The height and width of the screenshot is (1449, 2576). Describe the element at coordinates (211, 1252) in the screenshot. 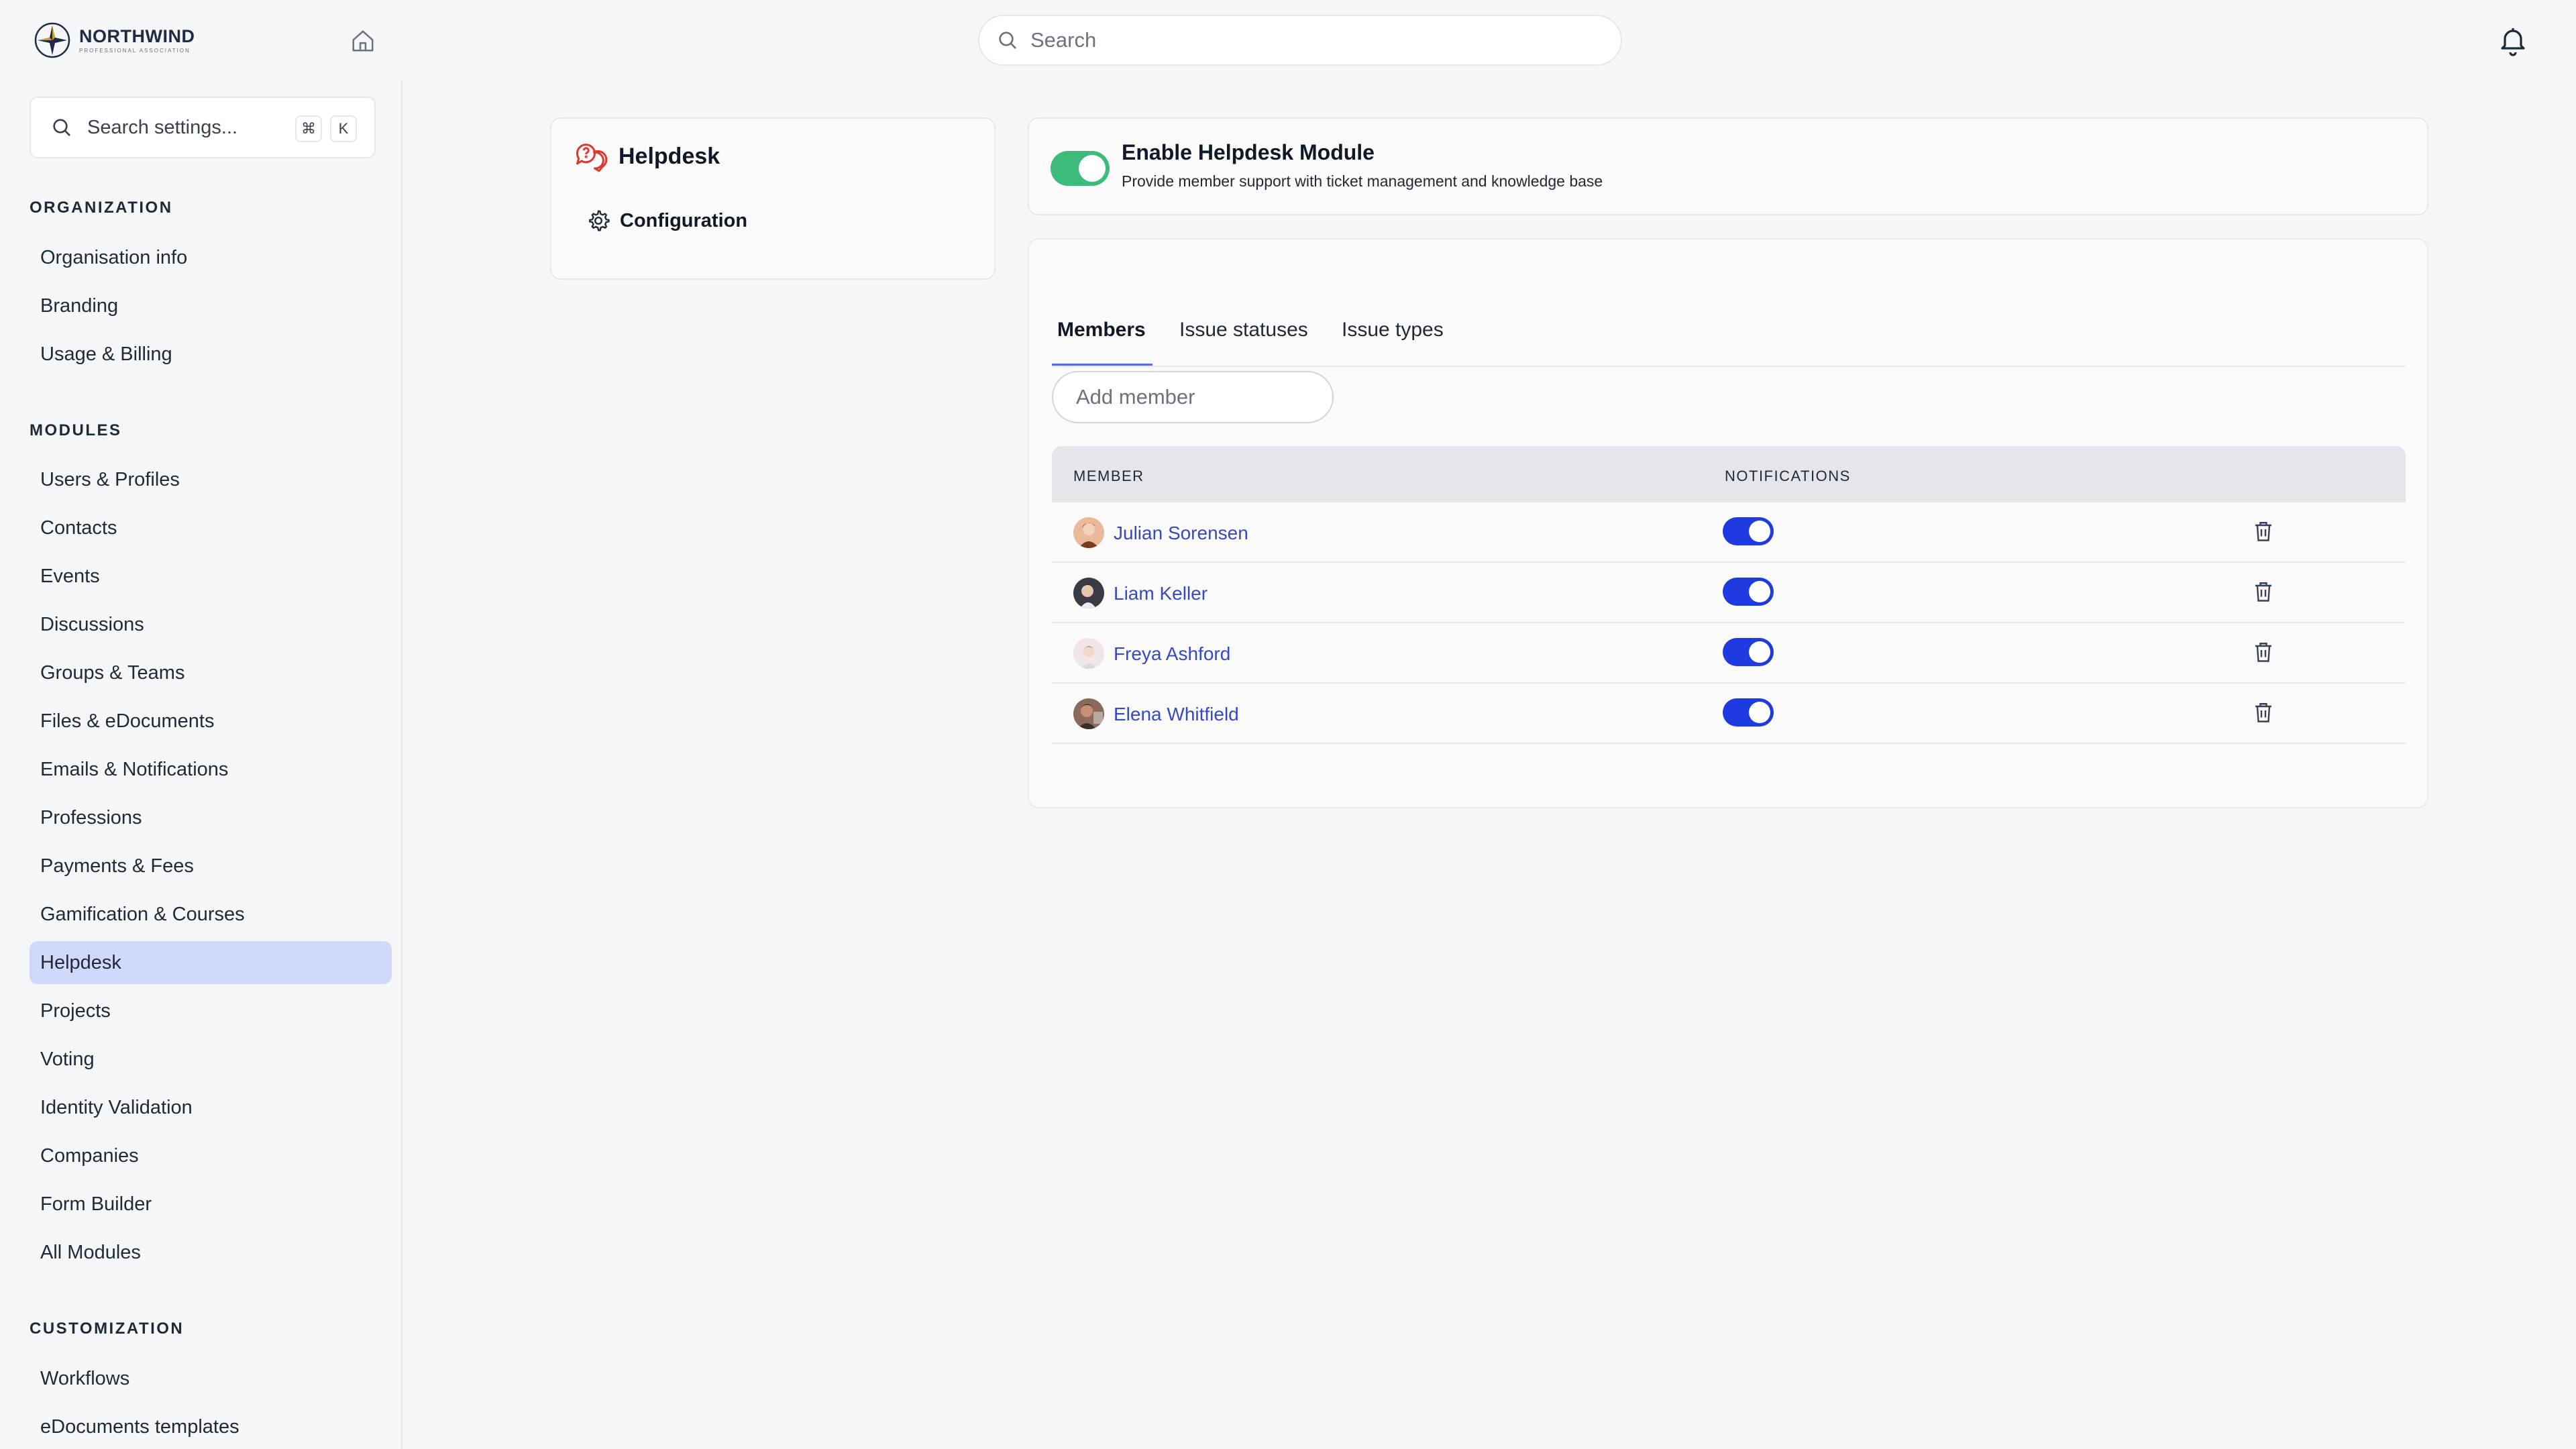

I see `sidebar-item-all-modules: All Modules` at that location.